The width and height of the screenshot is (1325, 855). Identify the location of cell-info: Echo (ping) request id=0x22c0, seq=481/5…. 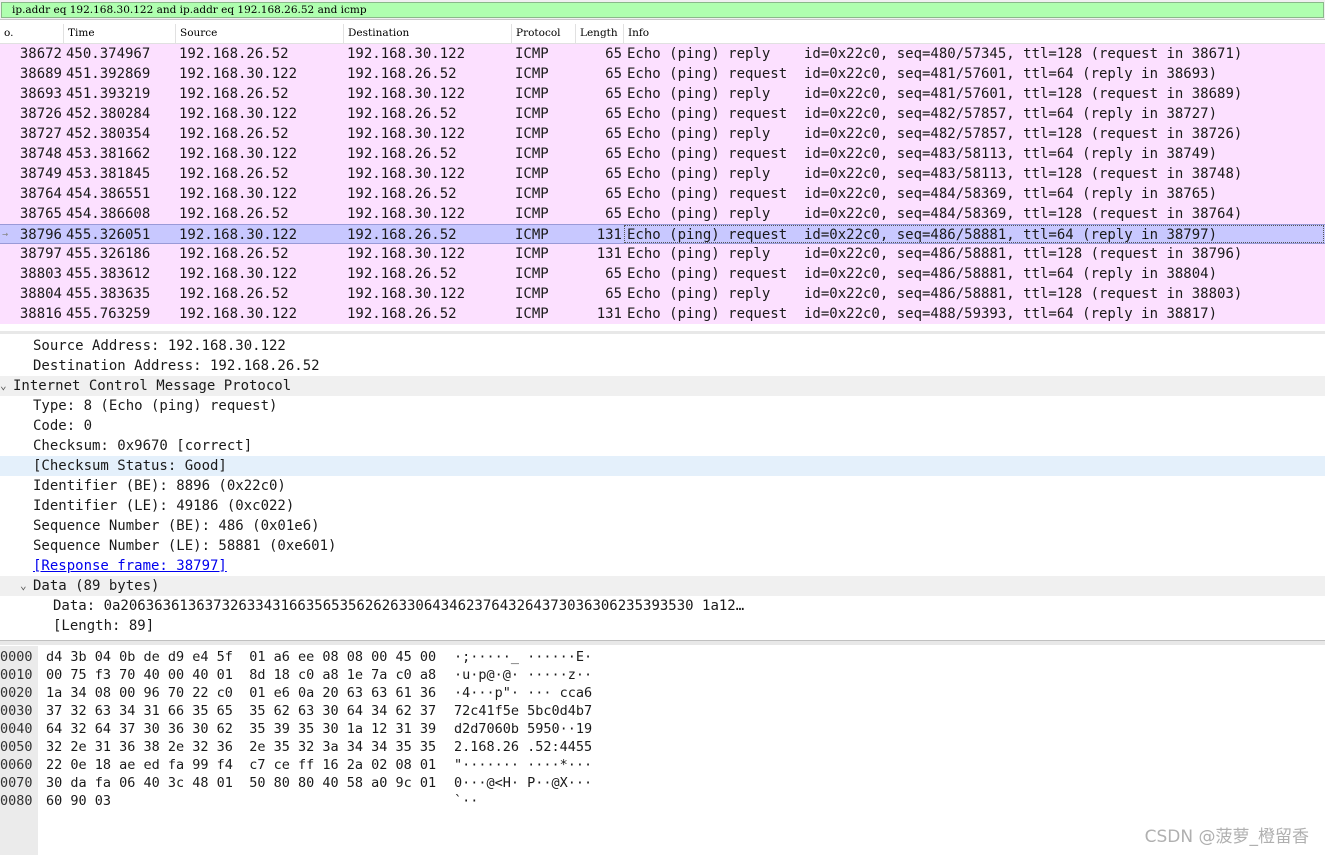
(922, 74).